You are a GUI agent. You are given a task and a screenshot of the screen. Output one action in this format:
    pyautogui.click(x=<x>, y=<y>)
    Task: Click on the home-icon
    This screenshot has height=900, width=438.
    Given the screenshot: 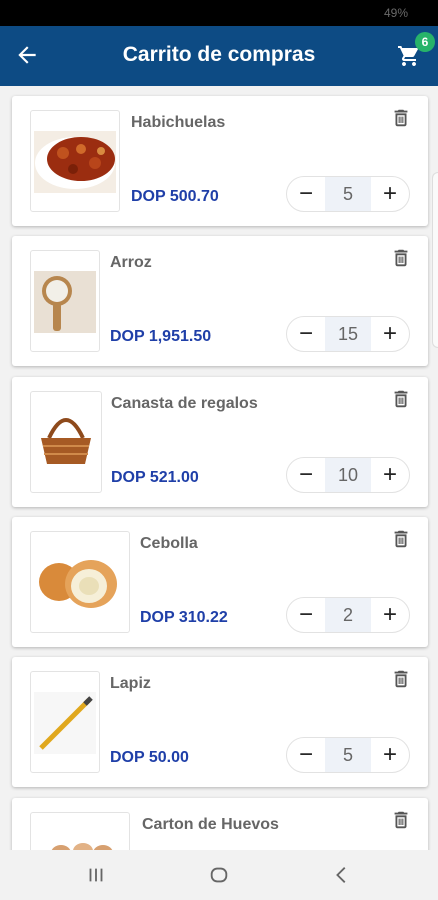 What is the action you would take?
    pyautogui.click(x=219, y=875)
    